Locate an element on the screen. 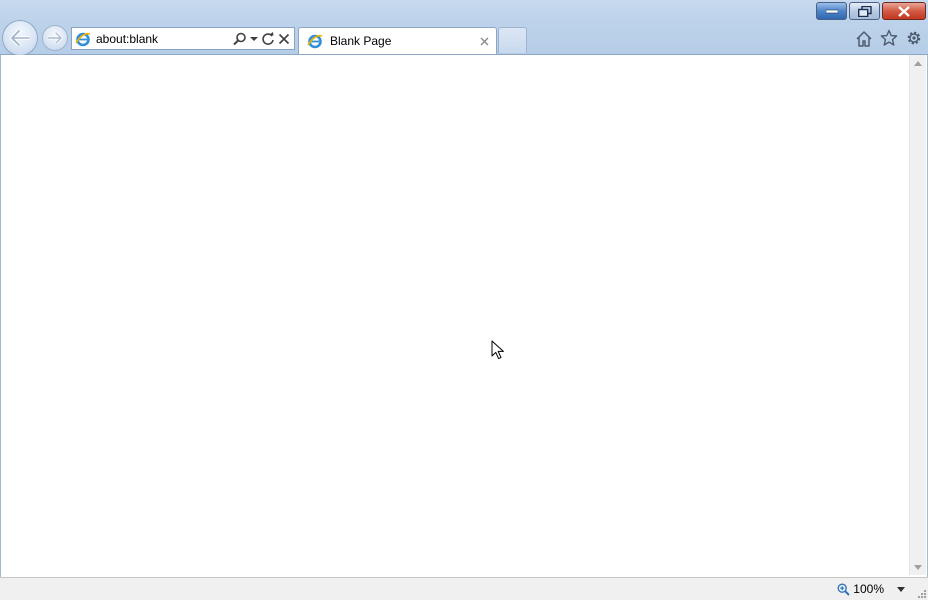  home-icon is located at coordinates (864, 38).